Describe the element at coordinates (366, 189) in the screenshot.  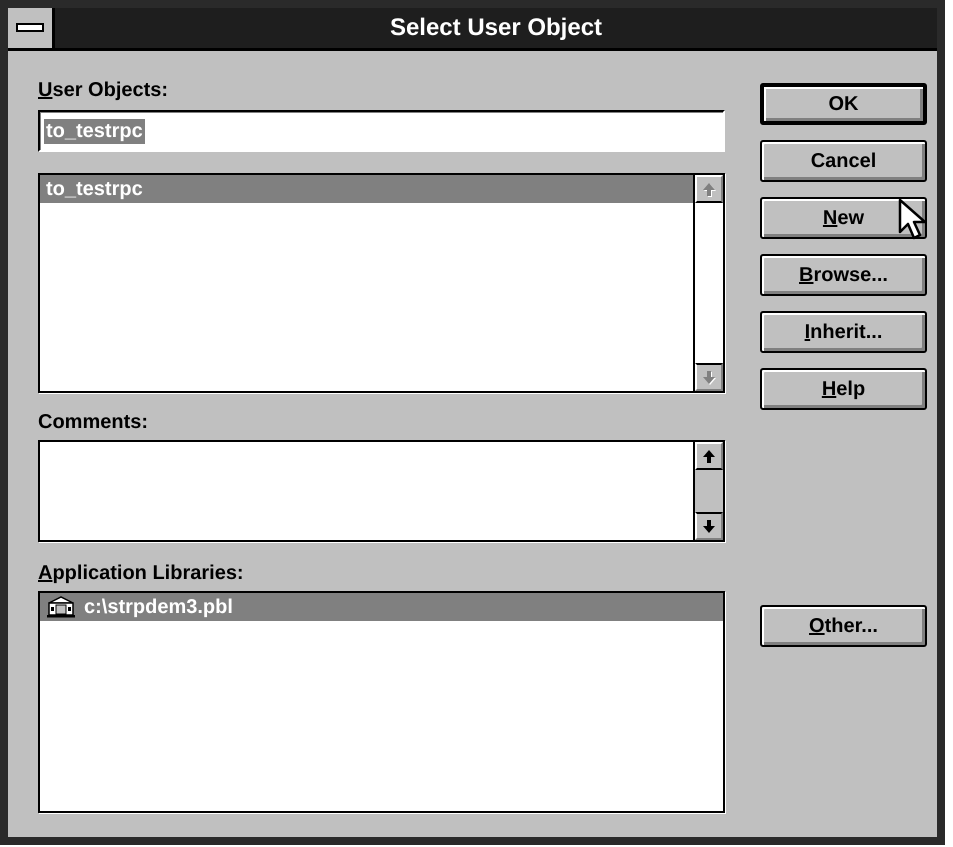
I see `list-item: to_testrpc` at that location.